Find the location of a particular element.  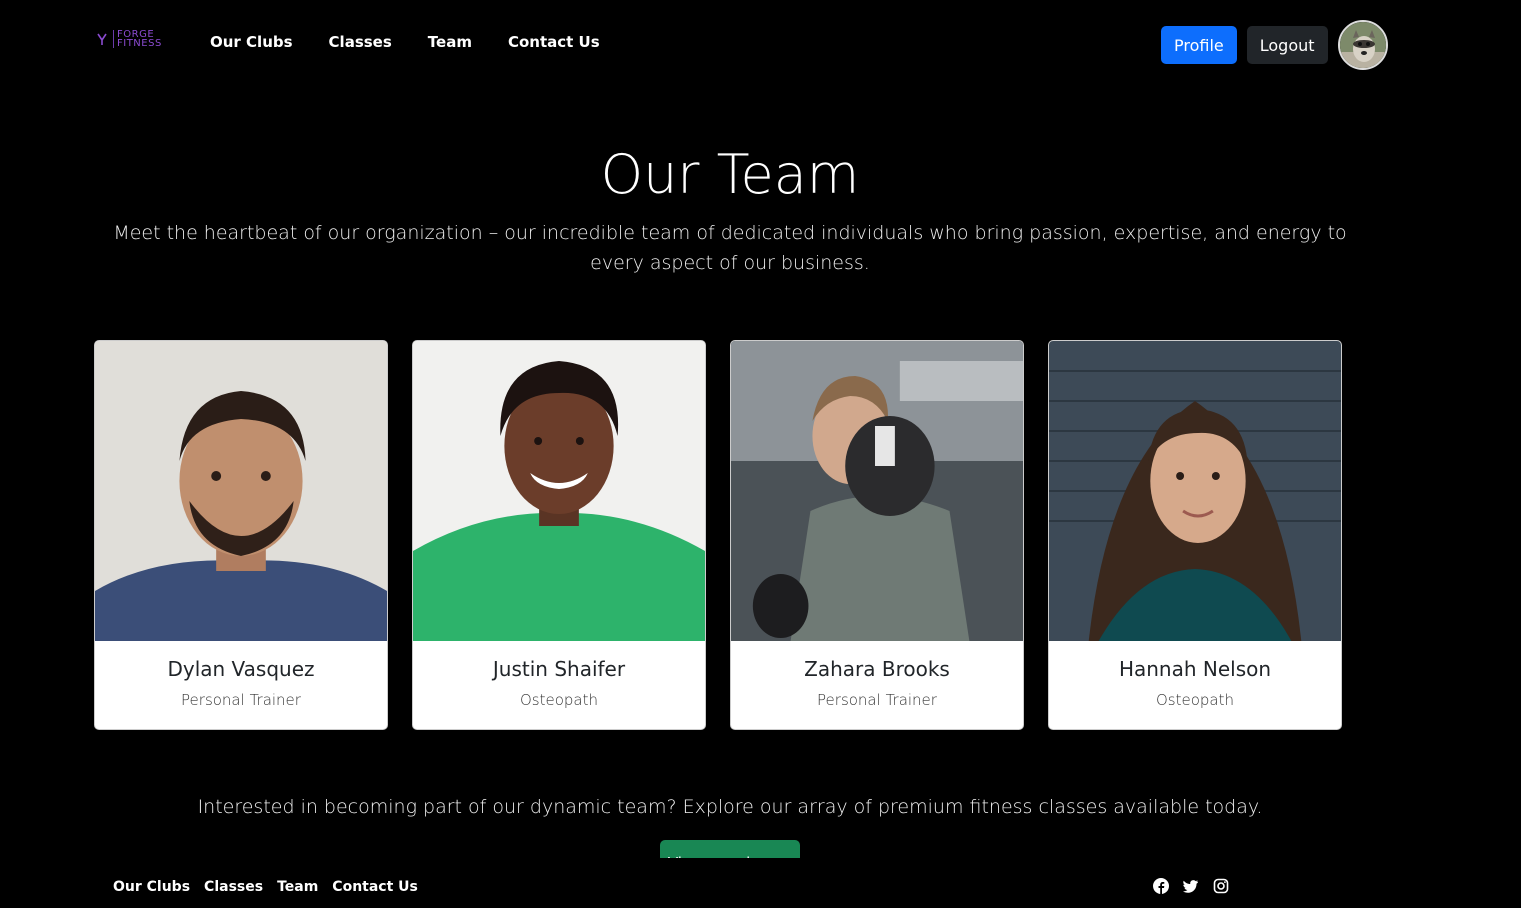

brand-wordmark: FORGE FITNESS is located at coordinates (137, 39).